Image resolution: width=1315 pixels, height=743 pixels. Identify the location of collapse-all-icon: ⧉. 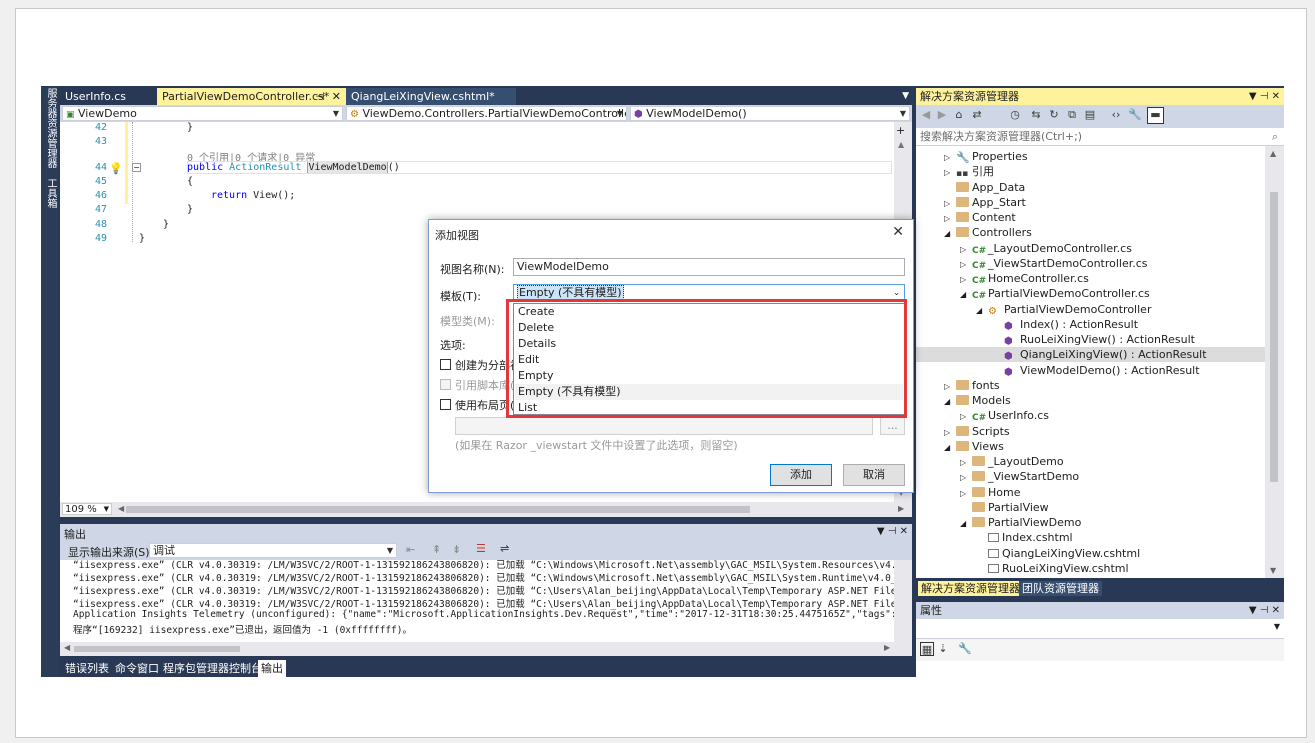
(1072, 115).